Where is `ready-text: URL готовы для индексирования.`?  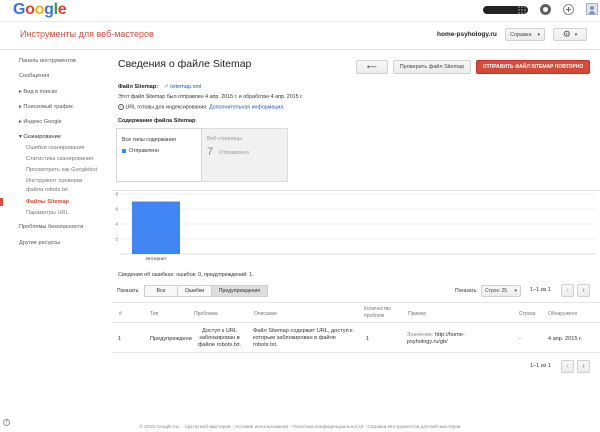 ready-text: URL готовы для индексирования. is located at coordinates (166, 107).